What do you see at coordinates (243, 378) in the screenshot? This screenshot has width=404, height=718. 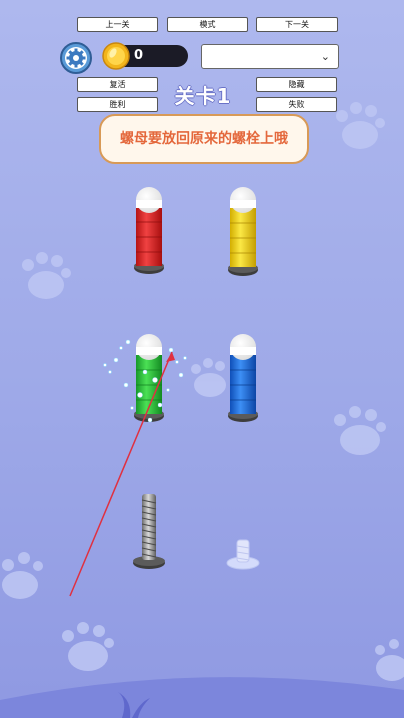 I see `bolt-blue` at bounding box center [243, 378].